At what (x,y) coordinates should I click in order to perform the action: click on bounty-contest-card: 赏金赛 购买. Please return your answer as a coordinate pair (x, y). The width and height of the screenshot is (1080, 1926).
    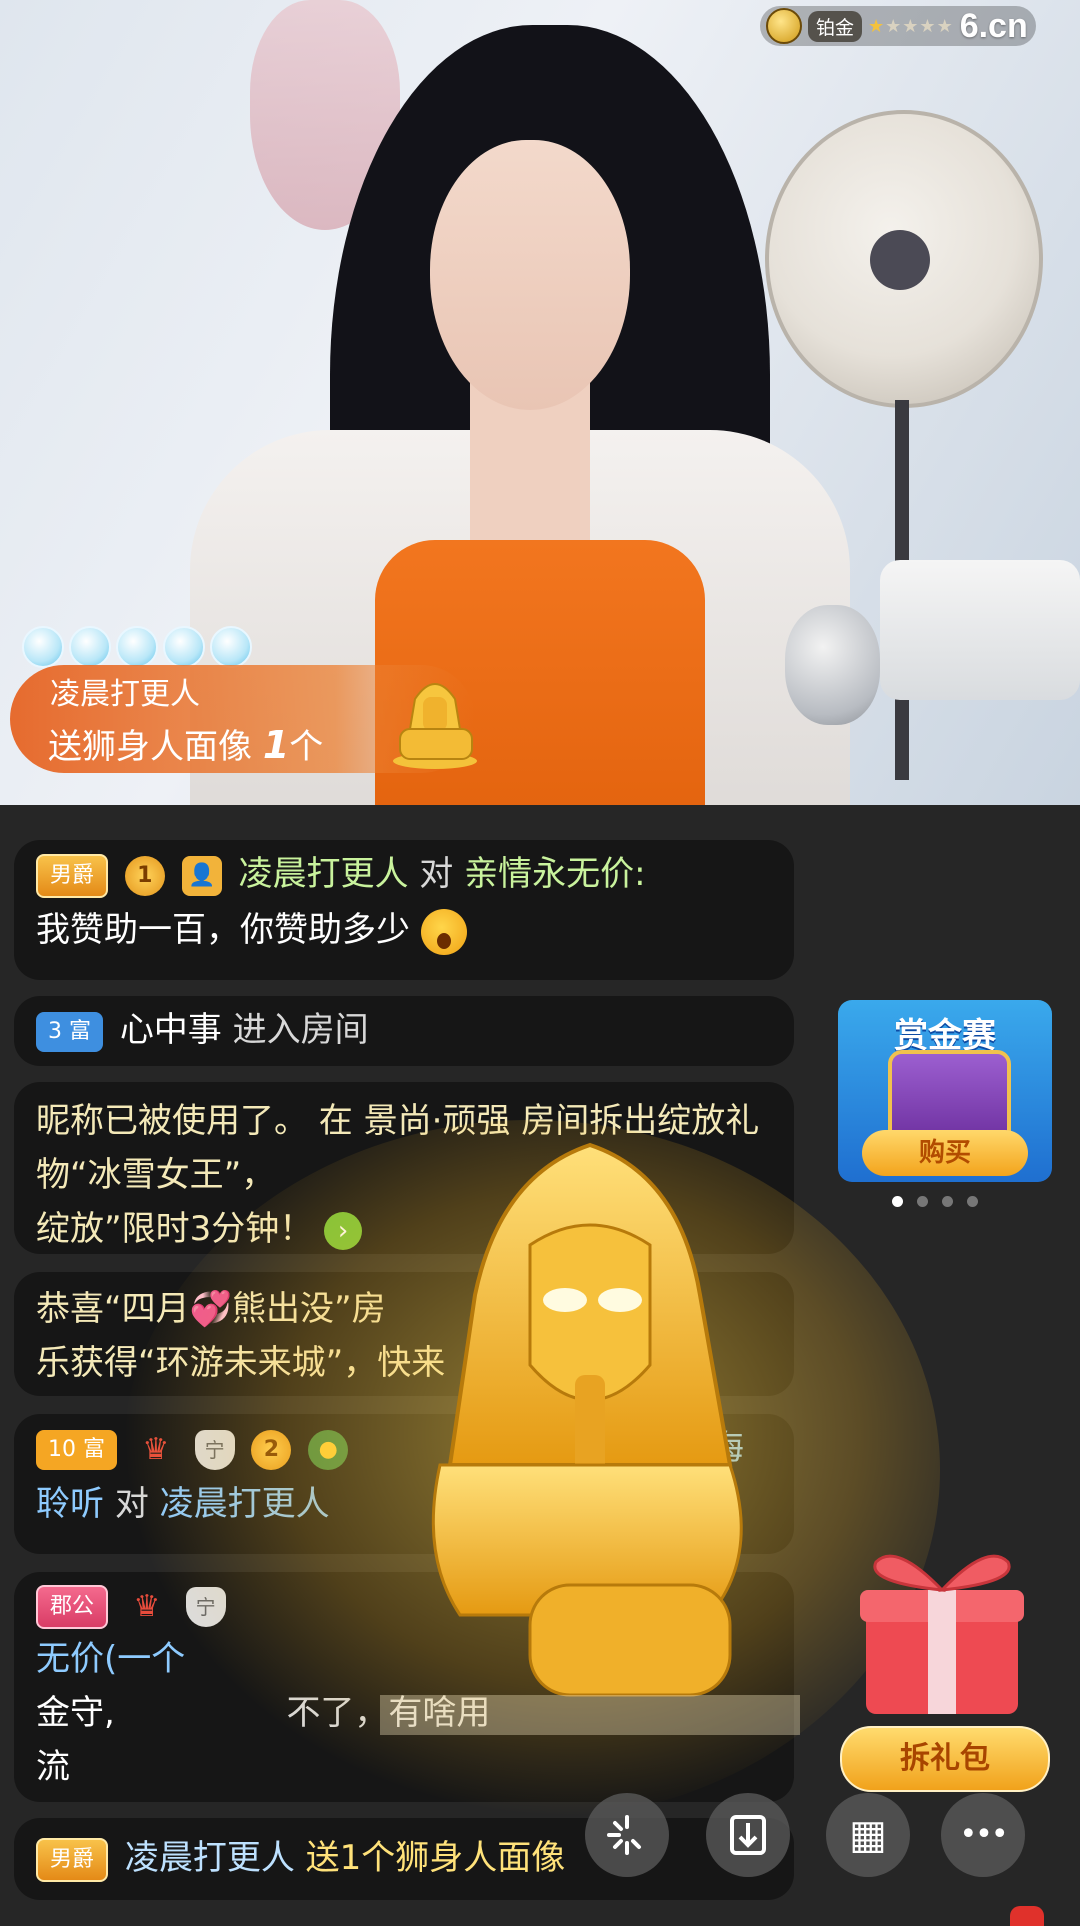
    Looking at the image, I should click on (945, 1091).